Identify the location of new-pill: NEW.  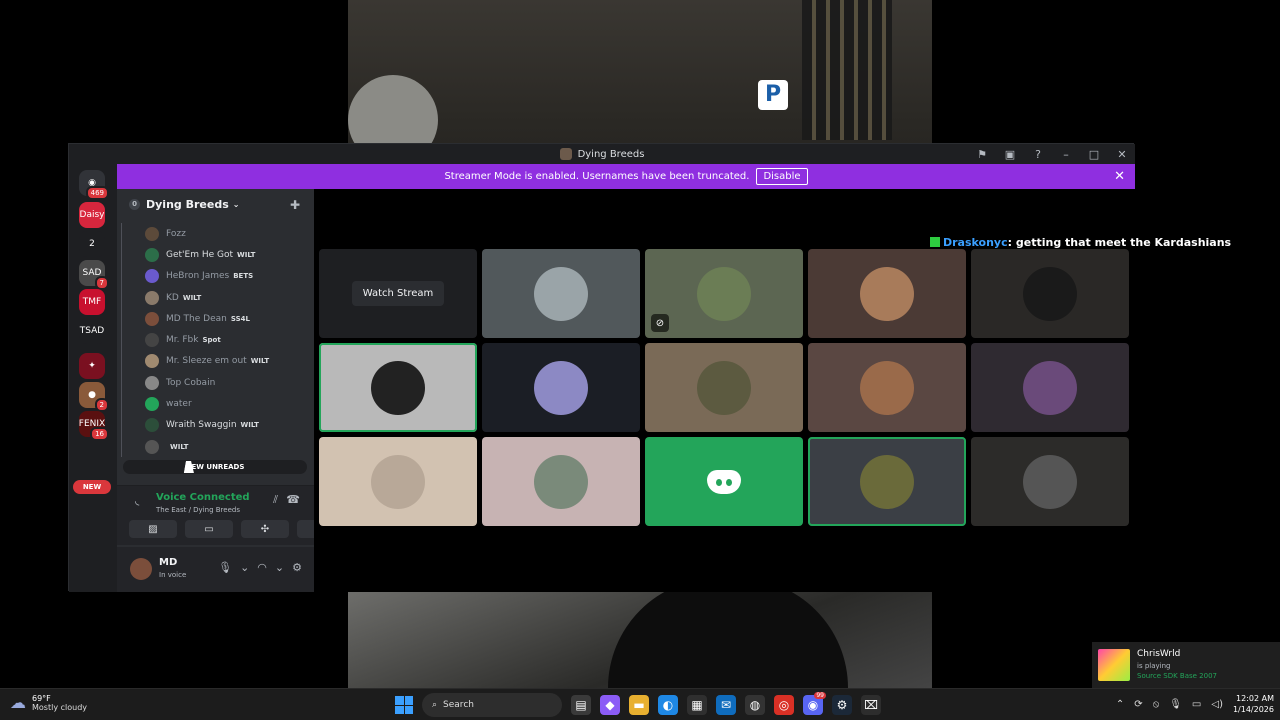
(92, 487).